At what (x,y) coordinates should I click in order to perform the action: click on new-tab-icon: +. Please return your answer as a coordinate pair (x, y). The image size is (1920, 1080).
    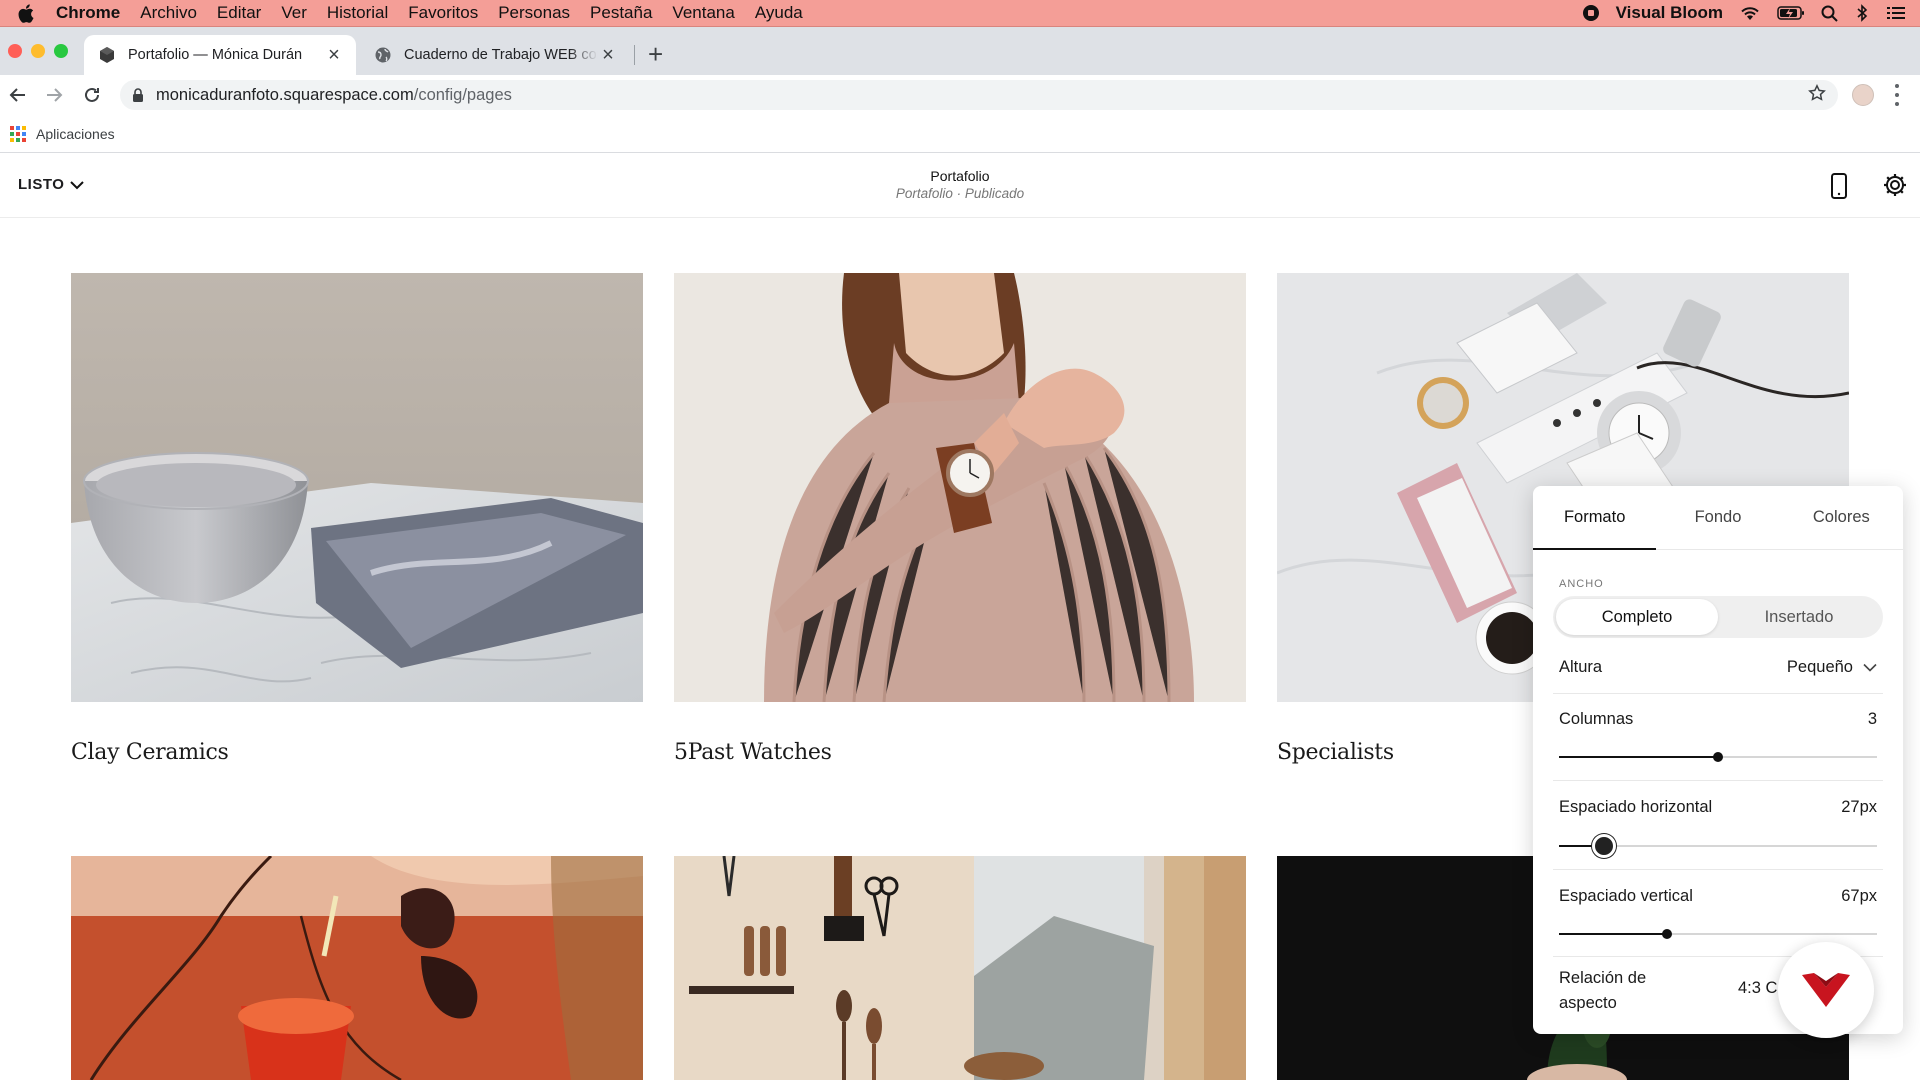
    Looking at the image, I should click on (655, 54).